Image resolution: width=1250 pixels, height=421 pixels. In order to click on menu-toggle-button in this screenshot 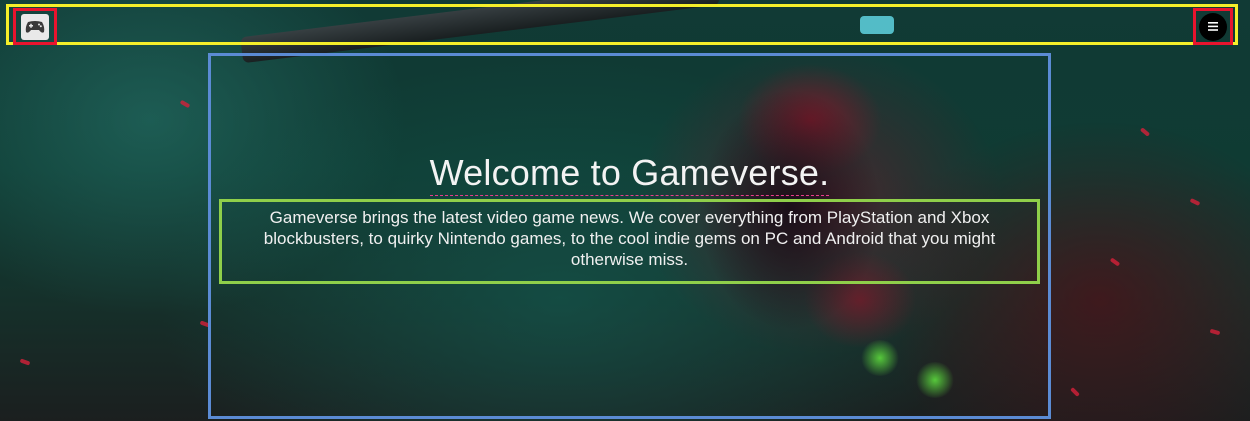, I will do `click(1213, 26)`.